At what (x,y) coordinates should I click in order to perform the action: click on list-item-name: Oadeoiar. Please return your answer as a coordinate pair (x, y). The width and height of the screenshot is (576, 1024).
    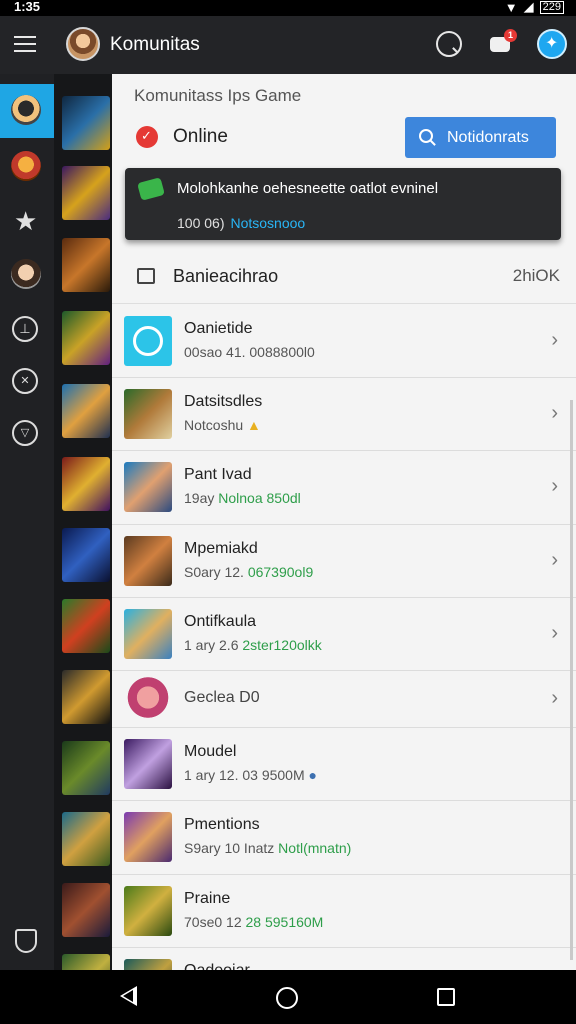
    Looking at the image, I should click on (217, 966).